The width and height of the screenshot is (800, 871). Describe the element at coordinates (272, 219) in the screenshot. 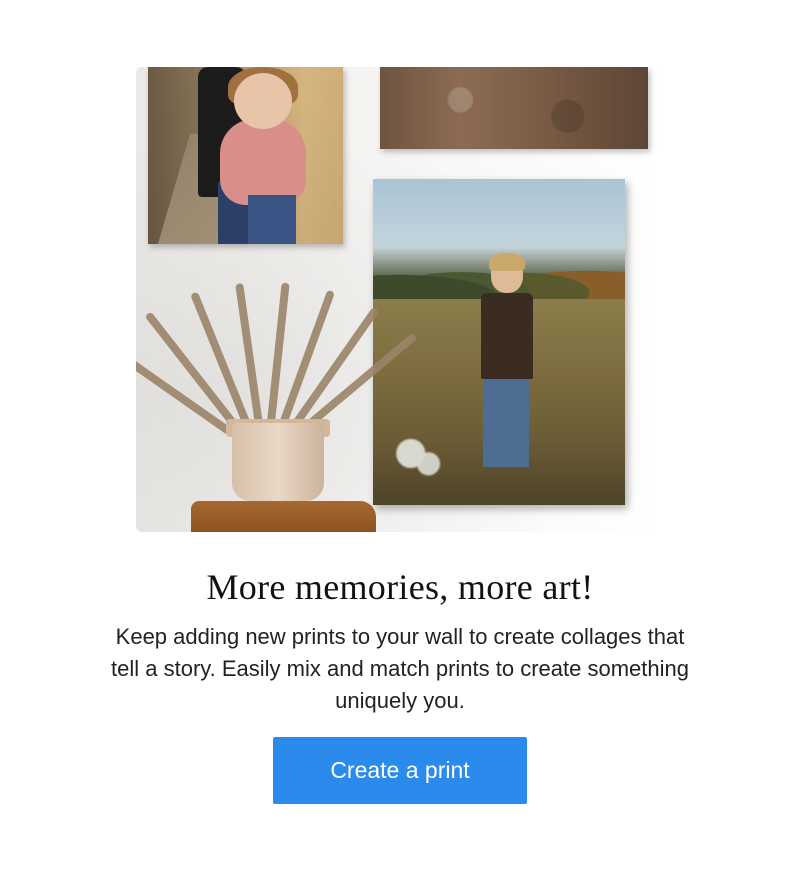

I see `hug-photo-child-jeans` at that location.